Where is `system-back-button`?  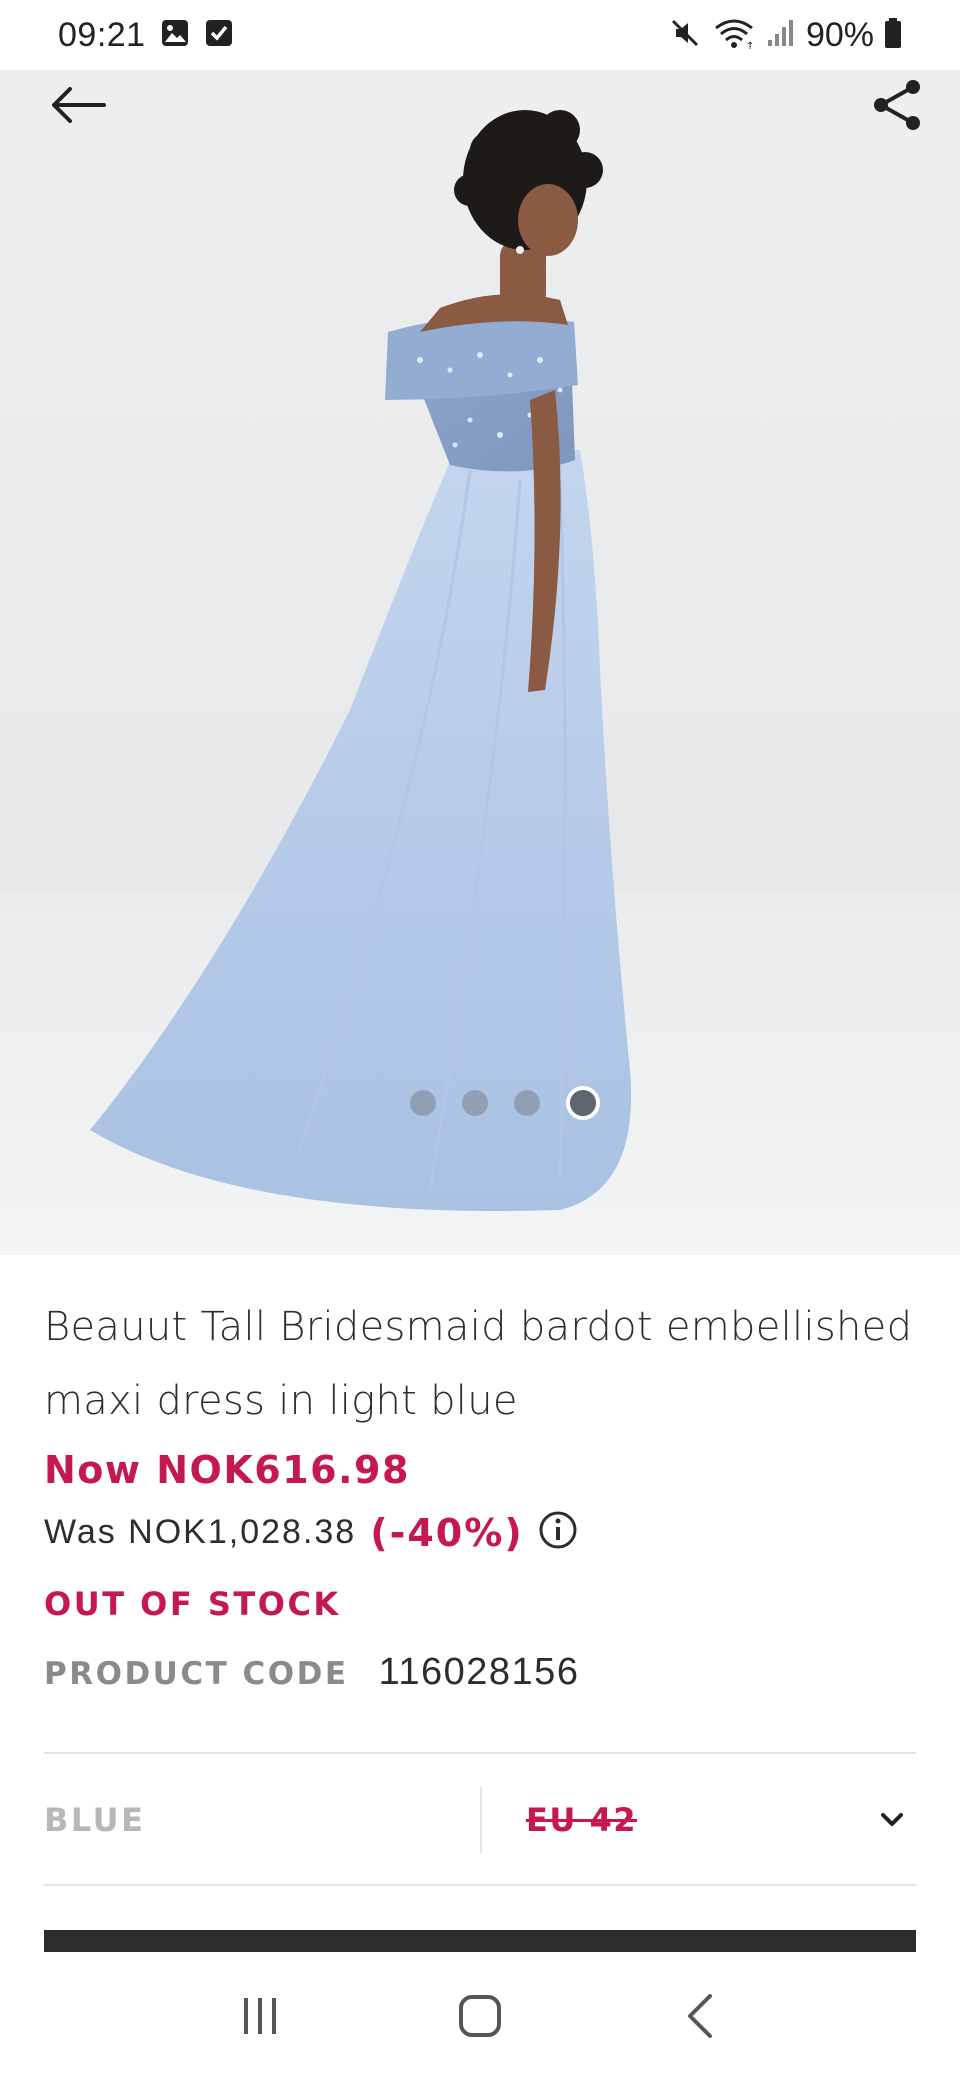
system-back-button is located at coordinates (700, 2016).